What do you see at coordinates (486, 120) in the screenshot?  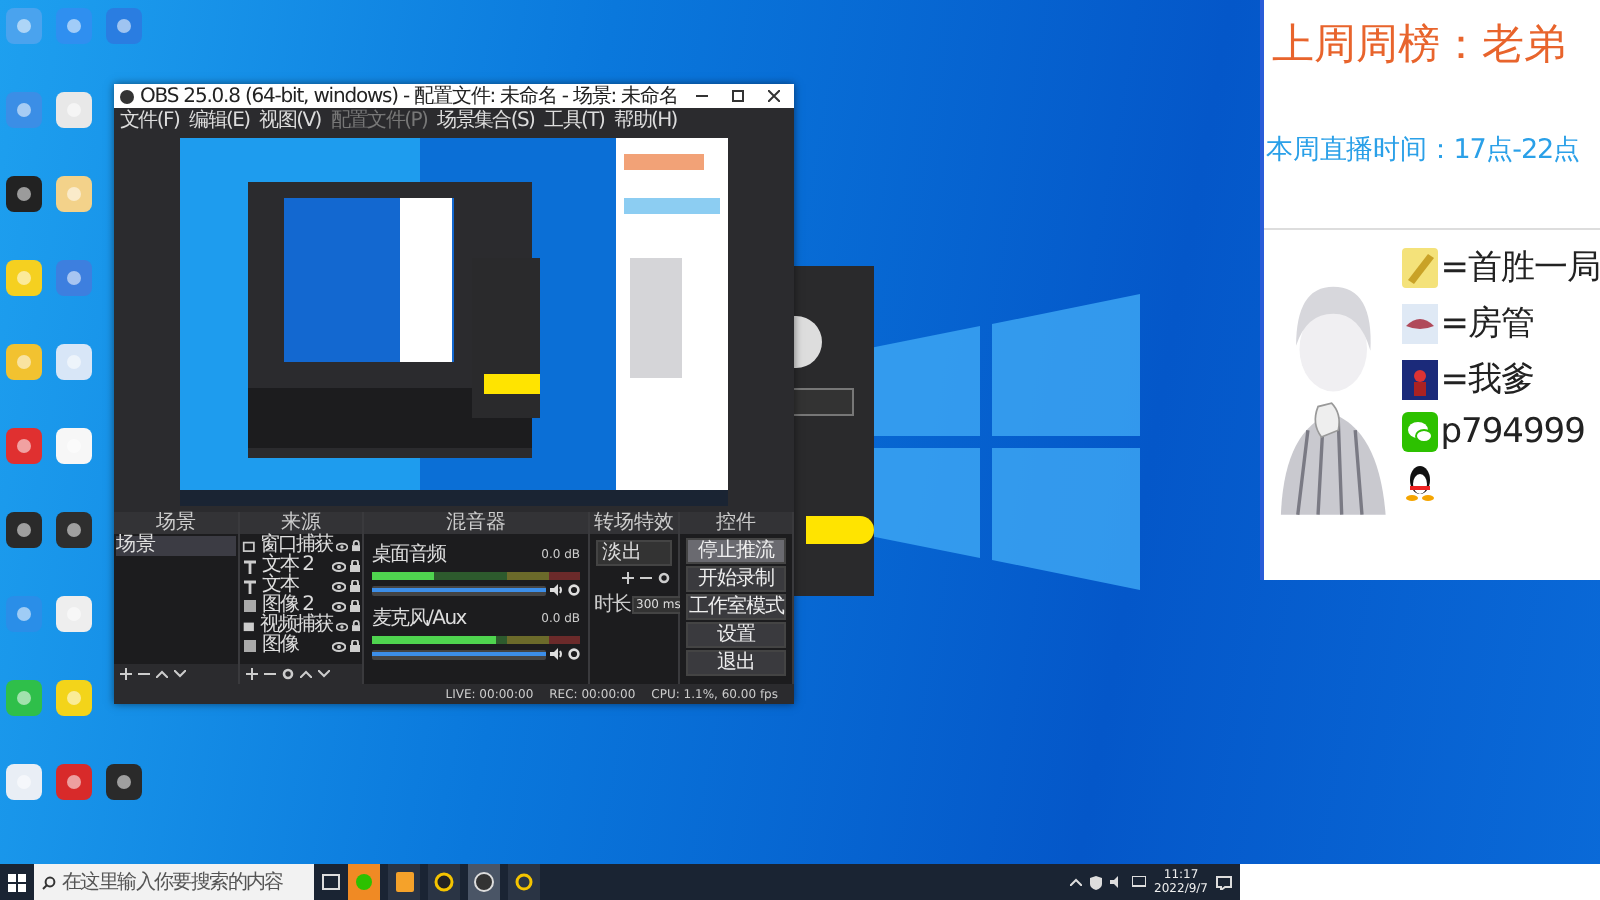 I see `menu-item: 场景集合(S)` at bounding box center [486, 120].